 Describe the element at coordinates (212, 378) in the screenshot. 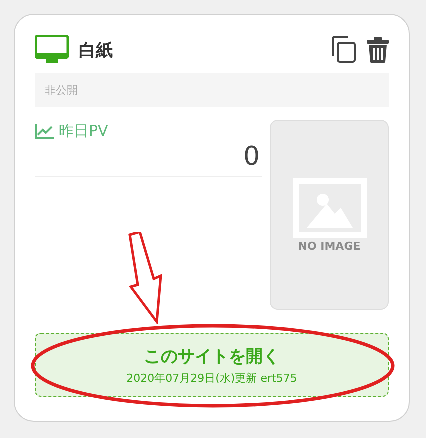

I see `updated-date: 2020年07月29日(水)更新 ert575` at that location.